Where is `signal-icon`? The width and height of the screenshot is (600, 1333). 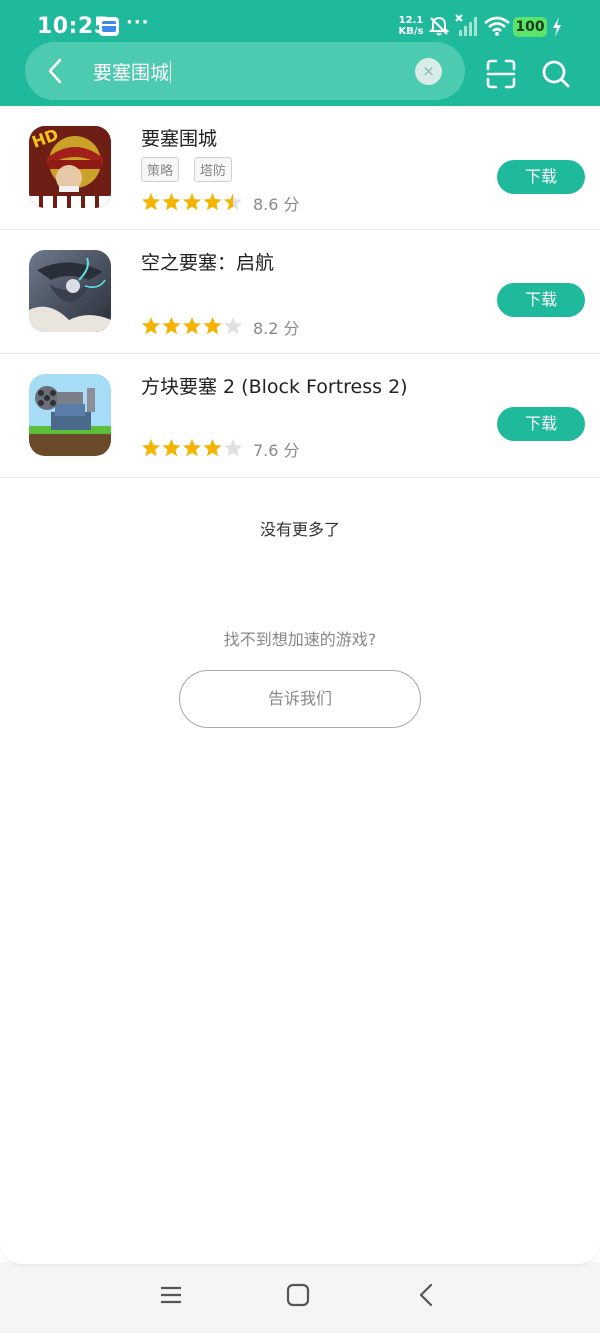 signal-icon is located at coordinates (466, 25).